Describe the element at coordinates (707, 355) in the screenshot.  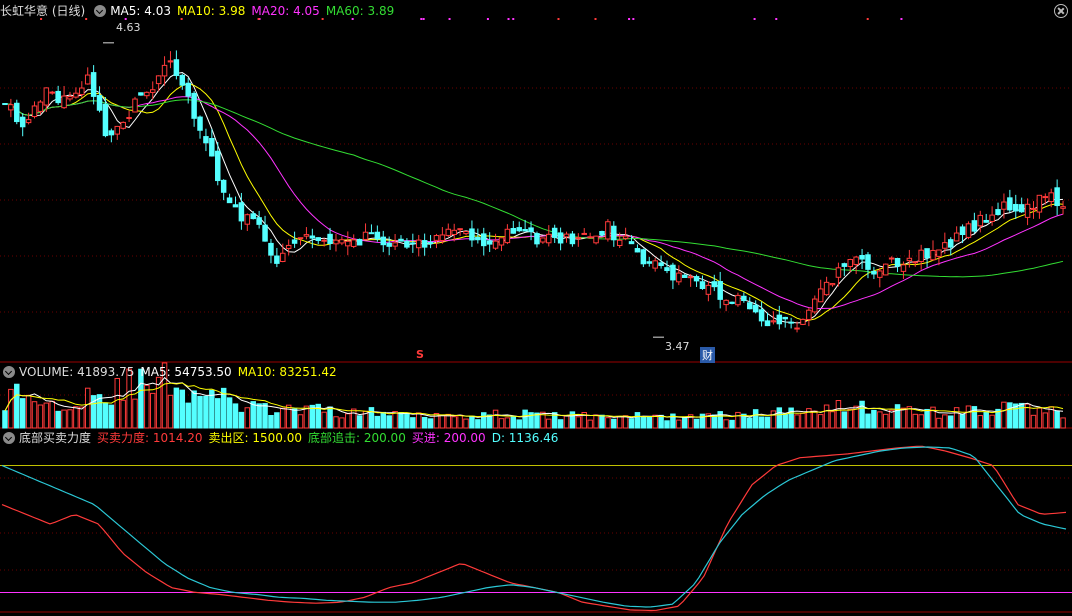
I see `finance-event-flag: 财` at that location.